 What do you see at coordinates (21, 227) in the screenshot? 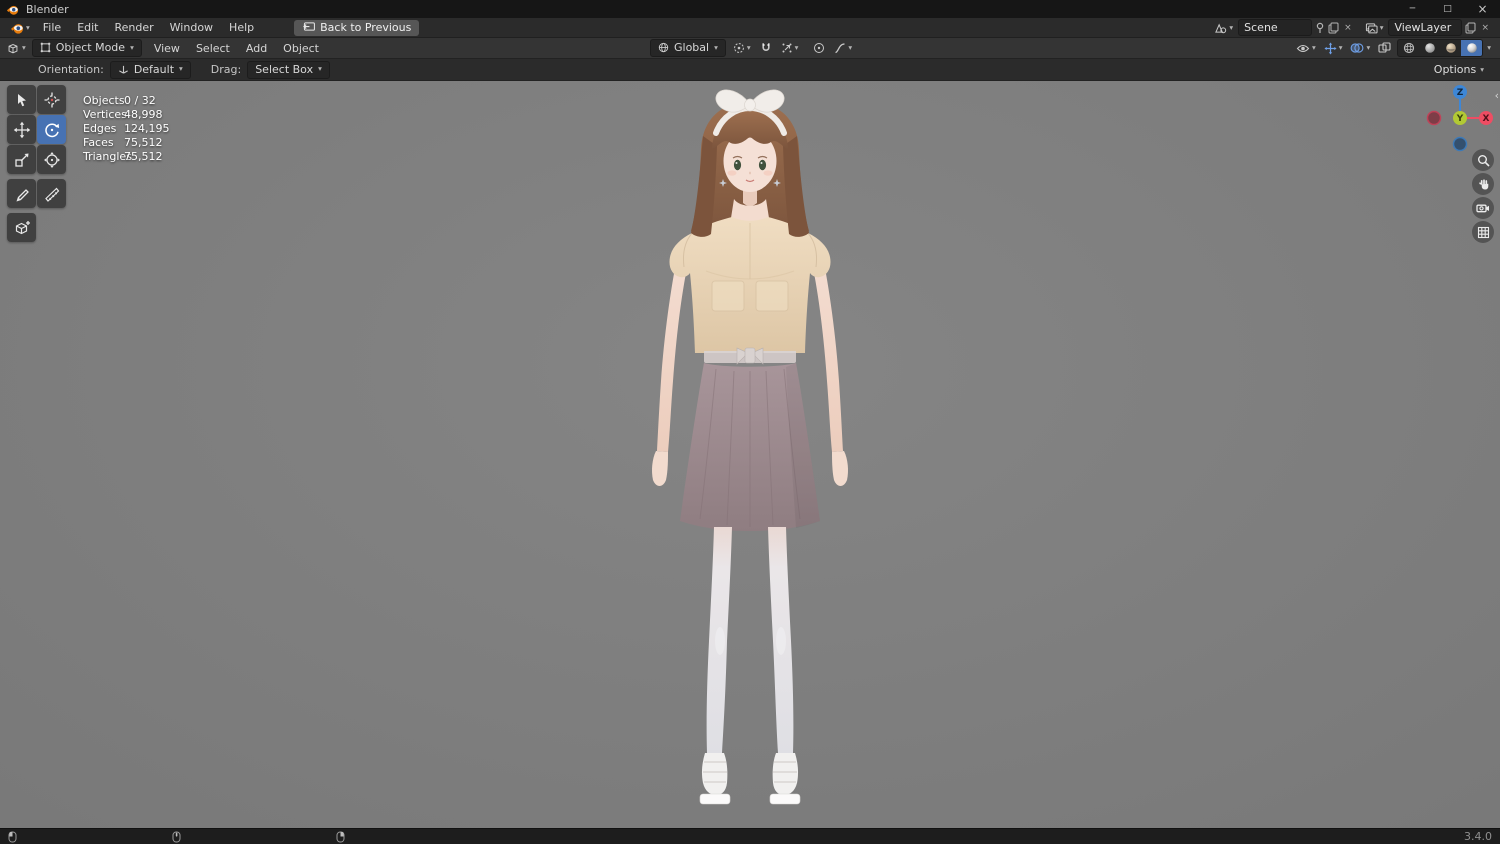
I see `tool-add-cube` at bounding box center [21, 227].